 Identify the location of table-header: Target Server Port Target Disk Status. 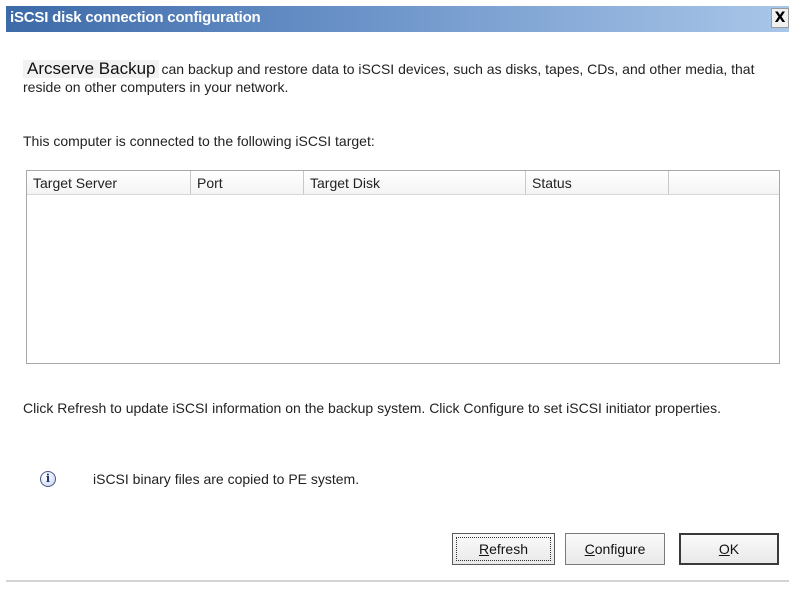
(403, 183).